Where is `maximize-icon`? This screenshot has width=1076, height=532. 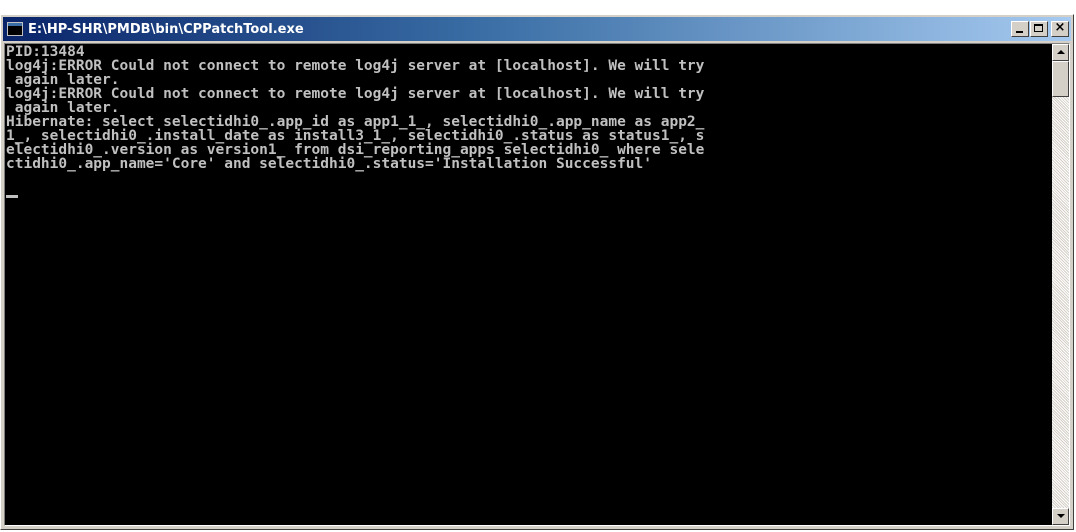
maximize-icon is located at coordinates (1038, 28).